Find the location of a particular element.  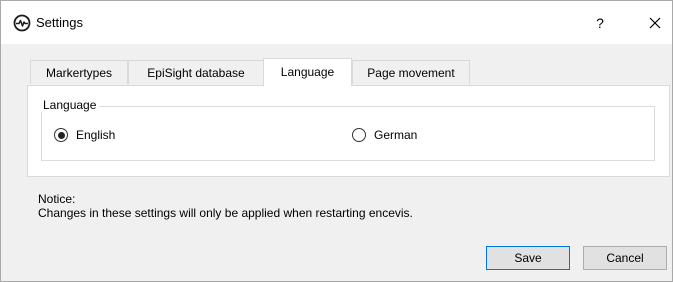

save-button: Save is located at coordinates (528, 258).